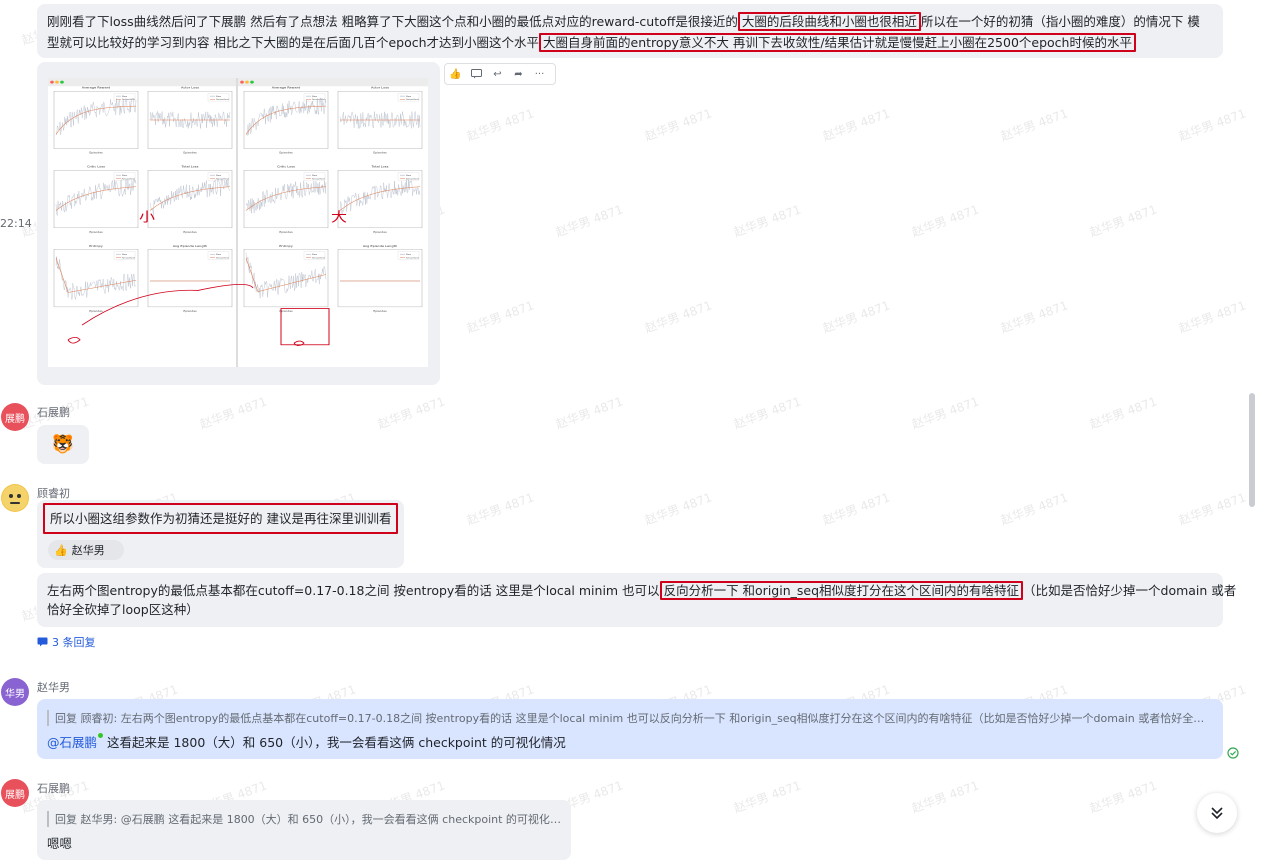 This screenshot has height=860, width=1263. Describe the element at coordinates (286, 278) in the screenshot. I see `plot-panel: EntropyEpisodesRawSmoothed` at that location.